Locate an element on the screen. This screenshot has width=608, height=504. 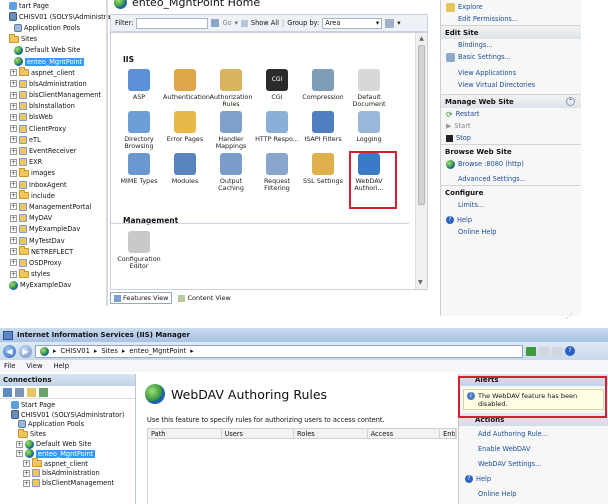
explore-action: Explore is located at coordinates (511, 7).